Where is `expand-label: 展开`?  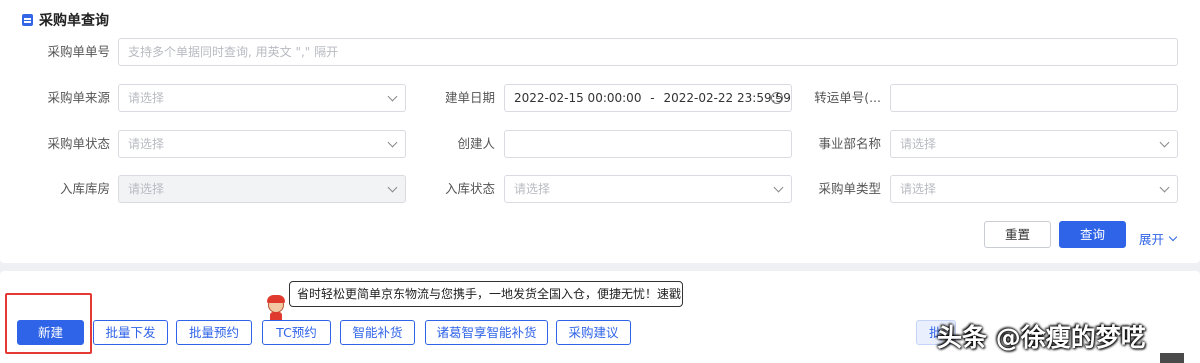 expand-label: 展开 is located at coordinates (1152, 239).